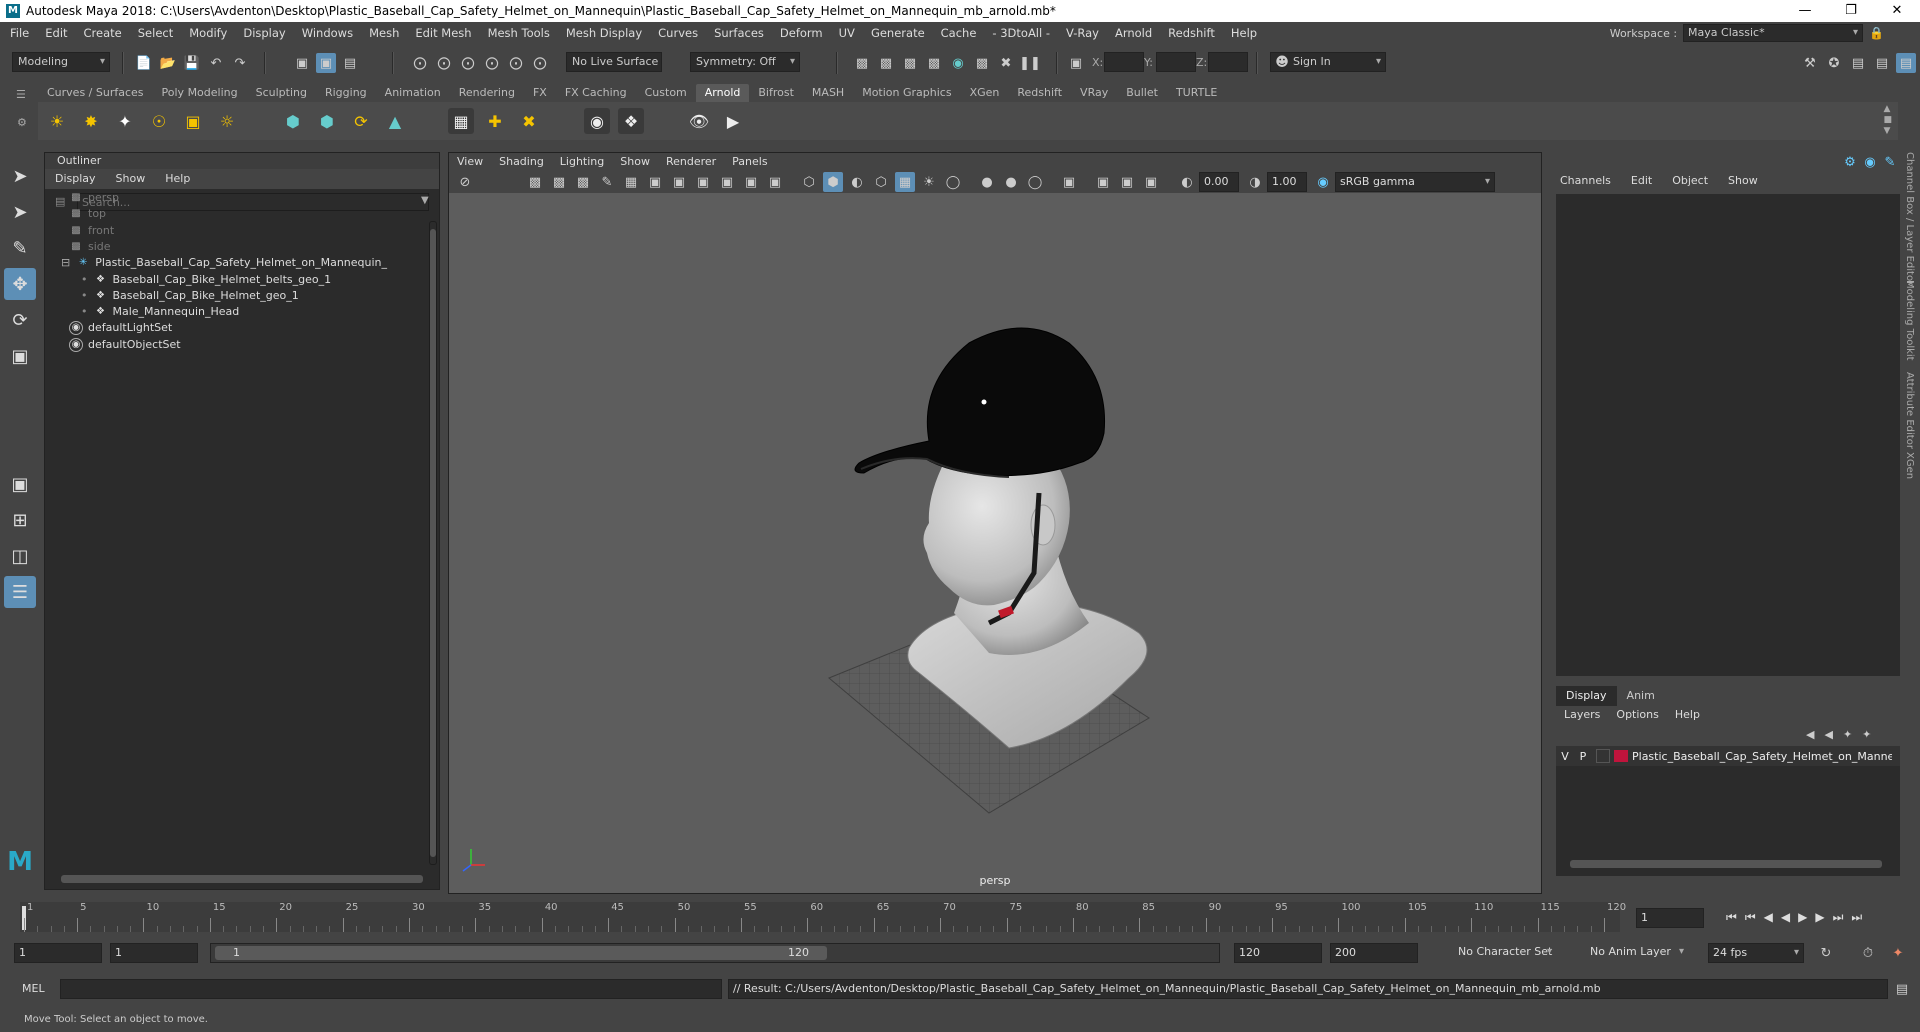 This screenshot has width=1920, height=1032. What do you see at coordinates (22, 112) in the screenshot?
I see `shelf-menu: ☰ ⚙` at bounding box center [22, 112].